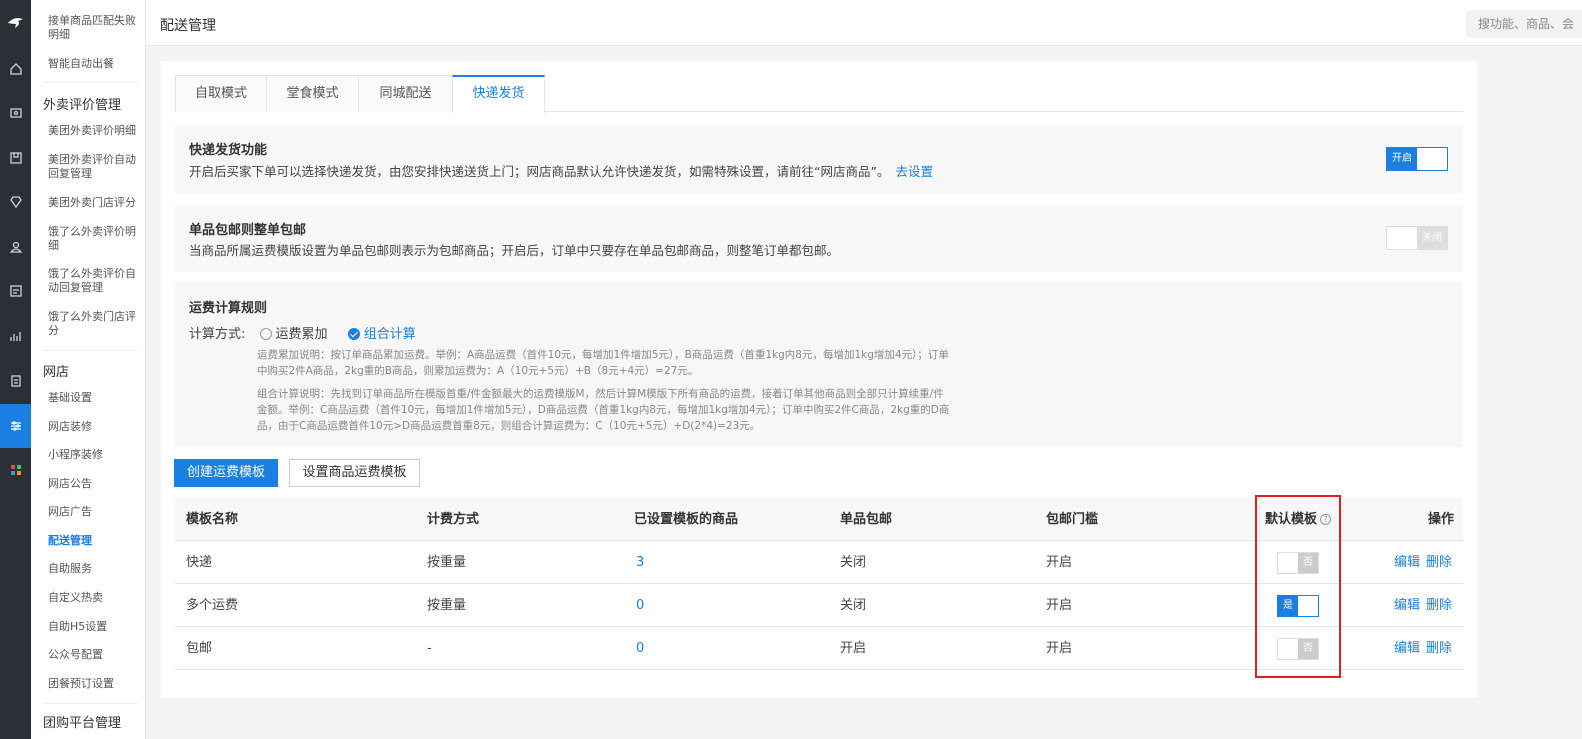 Image resolution: width=1582 pixels, height=739 pixels. I want to click on rules-title: 运费计算规则, so click(228, 308).